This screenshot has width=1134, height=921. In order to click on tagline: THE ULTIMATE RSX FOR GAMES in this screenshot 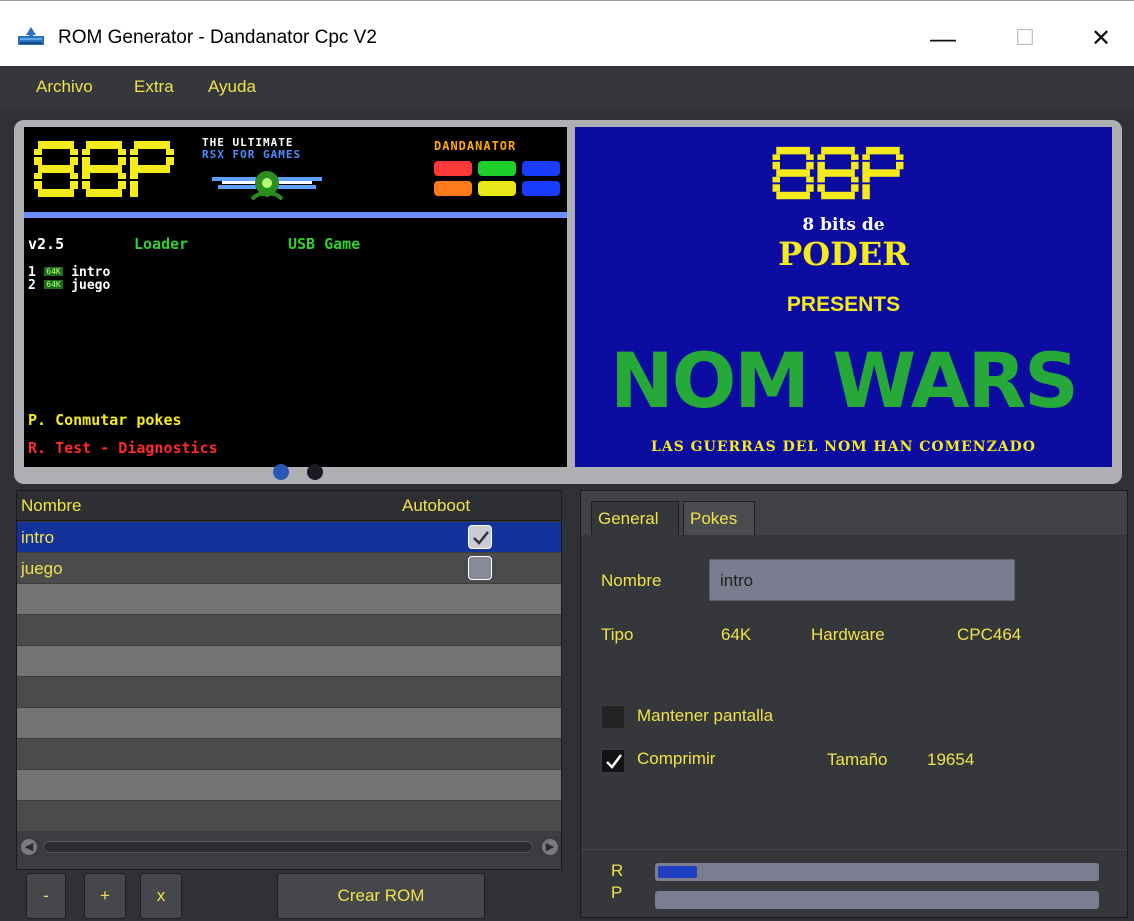, I will do `click(251, 149)`.